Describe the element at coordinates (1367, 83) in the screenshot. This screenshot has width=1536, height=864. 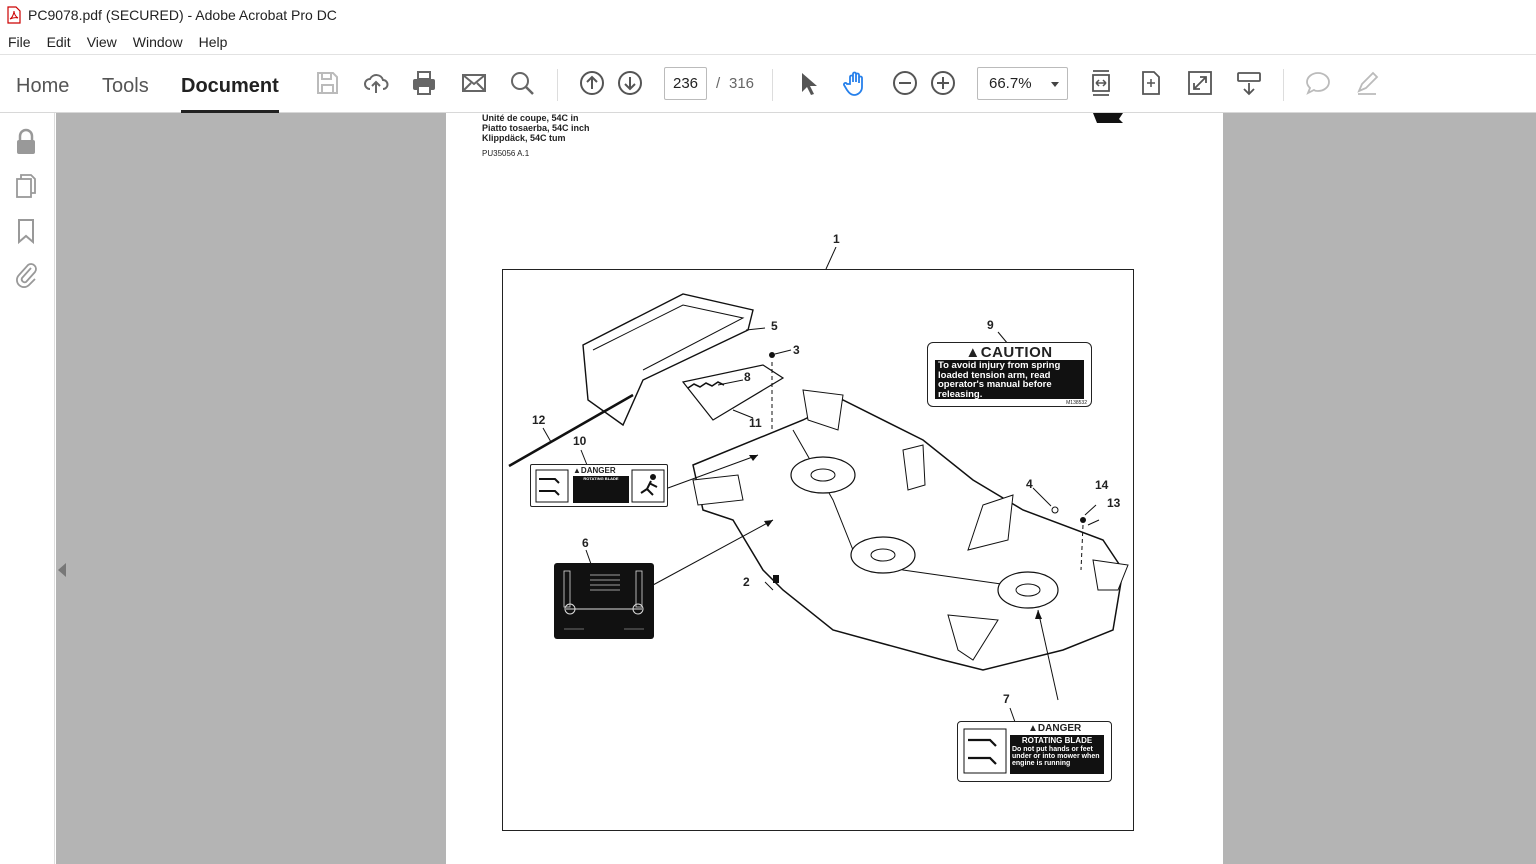
I see `highlight-pen-icon` at that location.